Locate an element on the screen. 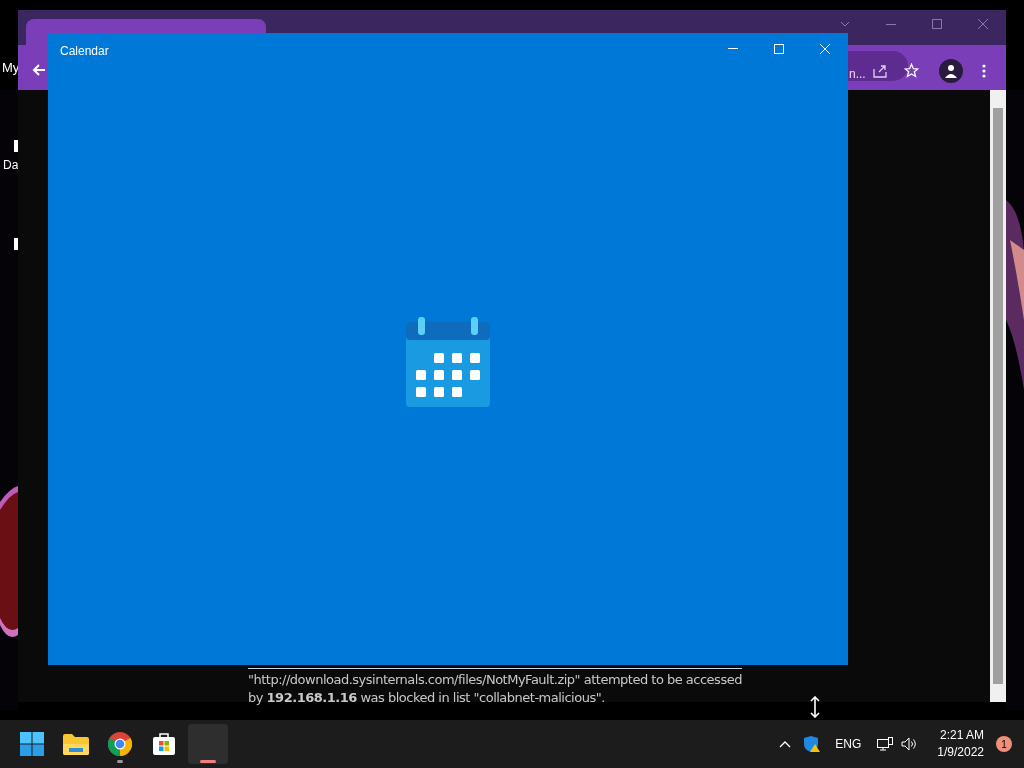 This screenshot has width=1024, height=768. back-icon is located at coordinates (39, 70).